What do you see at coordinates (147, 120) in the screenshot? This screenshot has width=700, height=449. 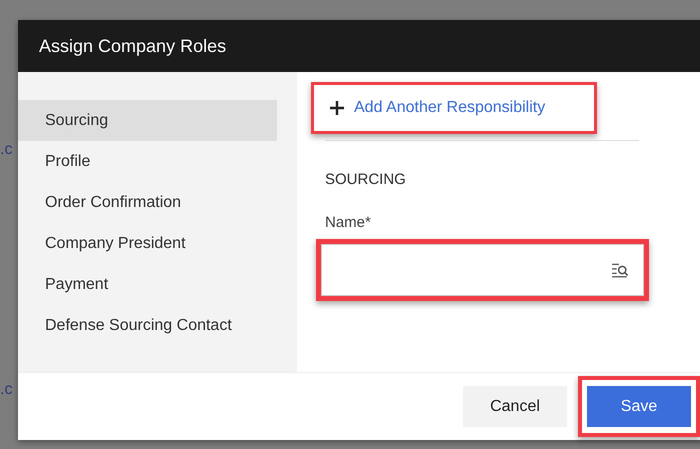 I see `sidebar-item: Sourcing` at bounding box center [147, 120].